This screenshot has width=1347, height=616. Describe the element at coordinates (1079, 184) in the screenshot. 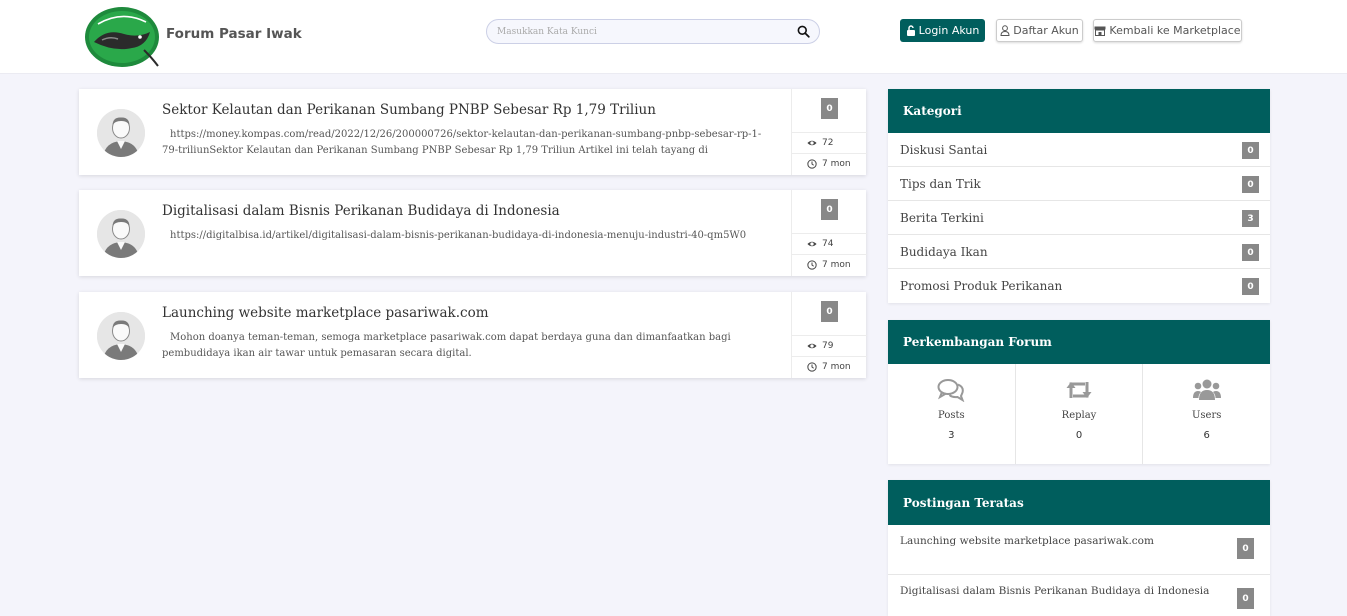

I see `kategori-item: Tips dan Trik 0` at that location.